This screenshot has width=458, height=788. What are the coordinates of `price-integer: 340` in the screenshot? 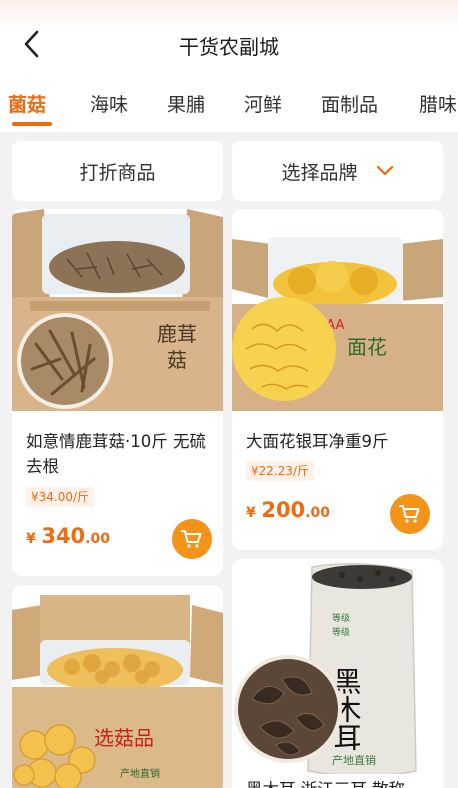 It's located at (63, 536).